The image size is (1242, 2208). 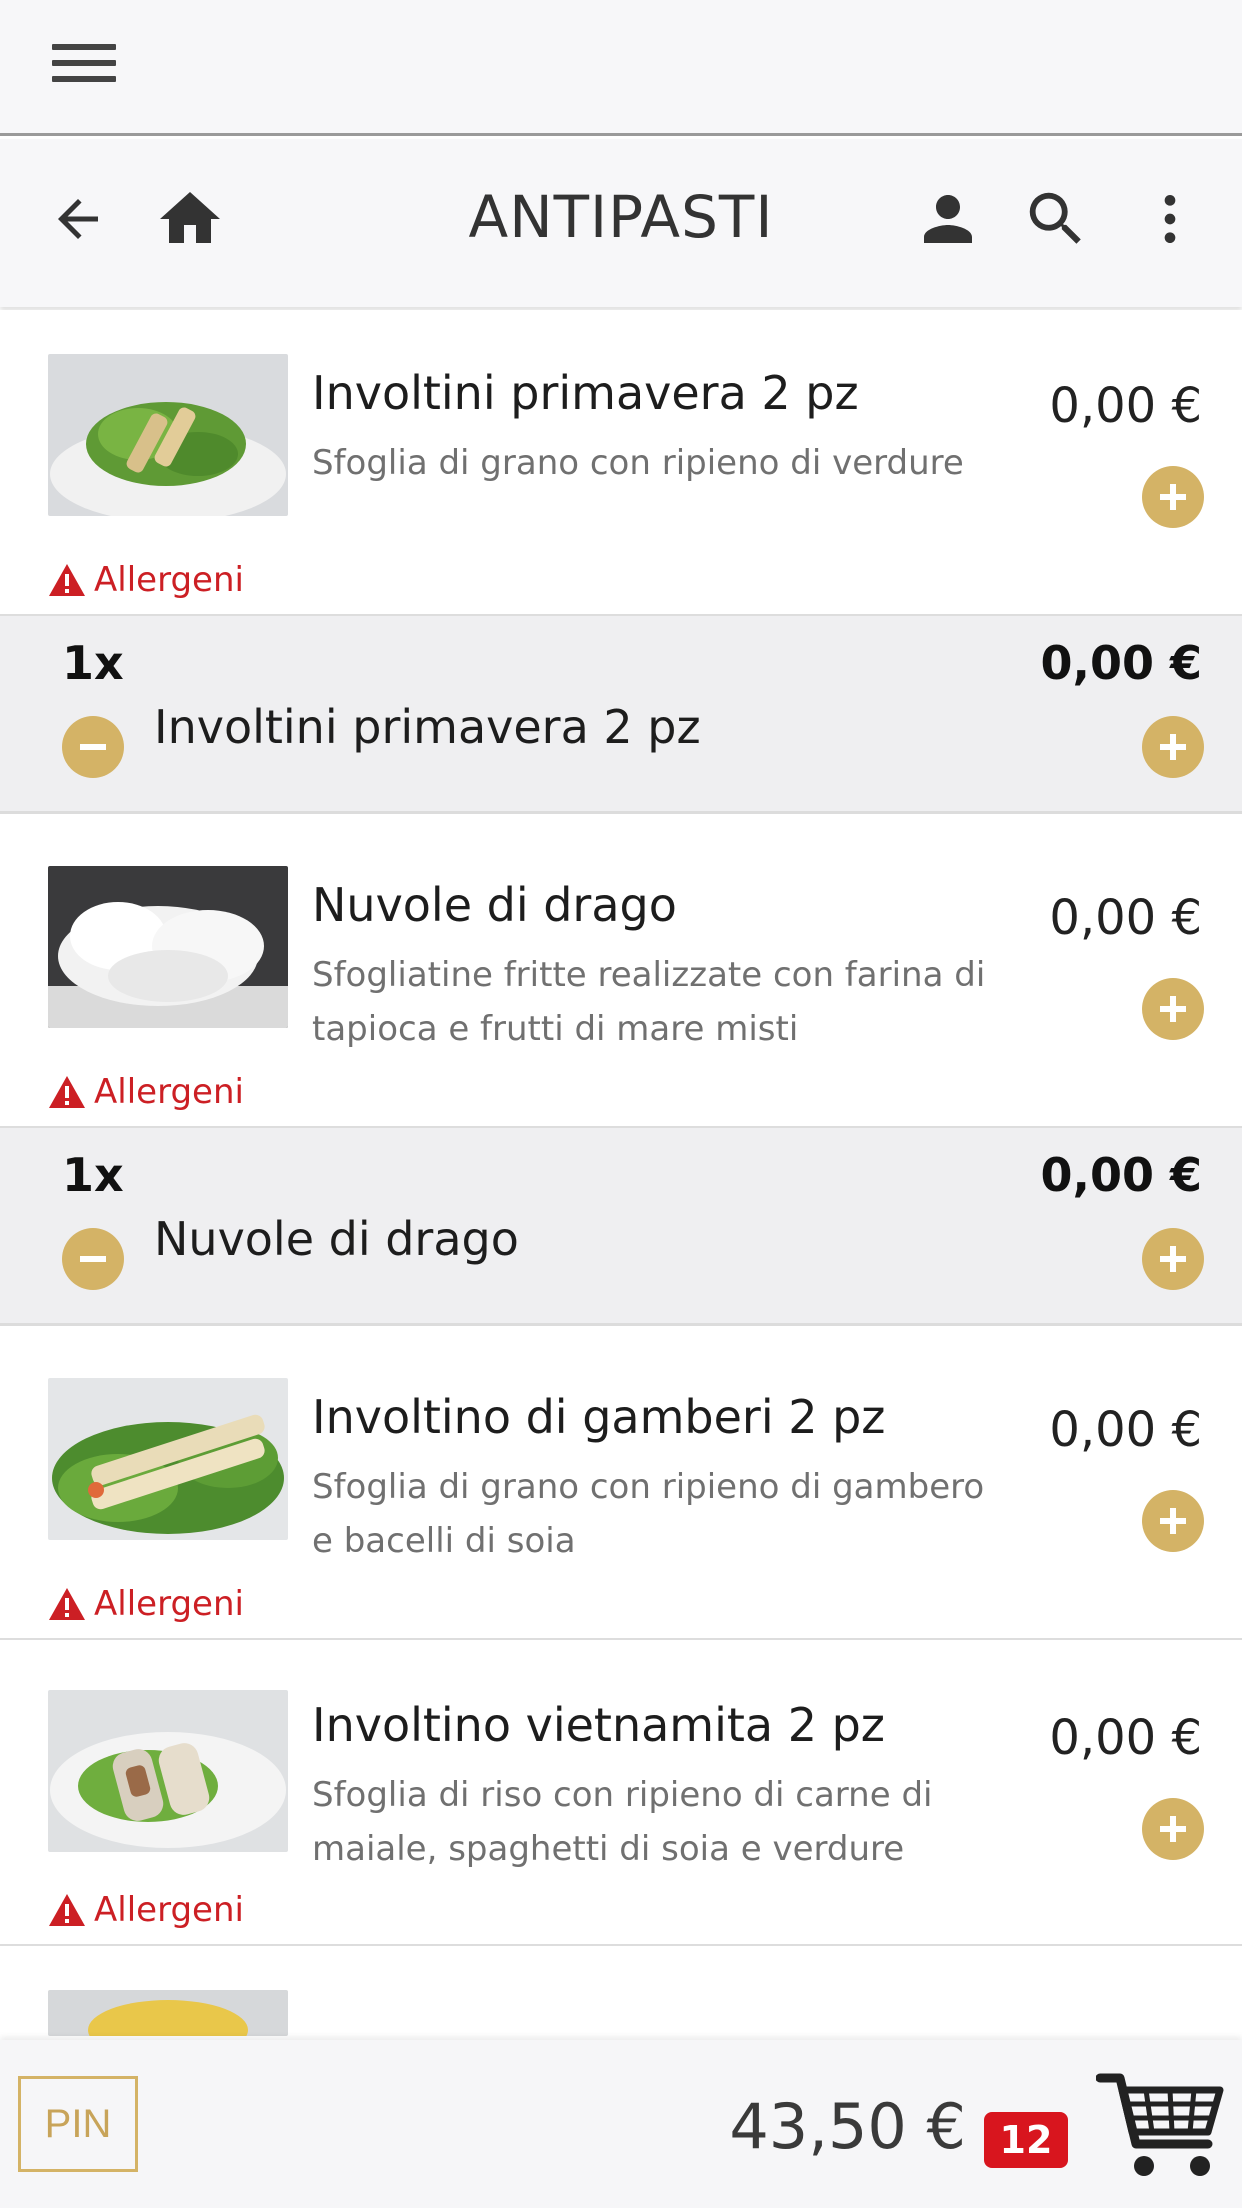 What do you see at coordinates (1026, 2140) in the screenshot?
I see `cart-count-badge: 12` at bounding box center [1026, 2140].